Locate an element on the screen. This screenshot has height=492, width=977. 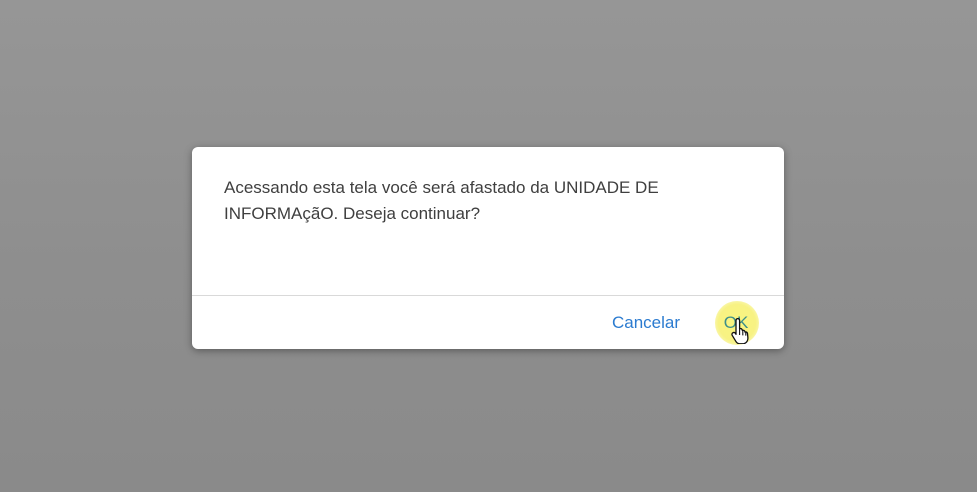
dialog-footer: Cancelar OK is located at coordinates (488, 322).